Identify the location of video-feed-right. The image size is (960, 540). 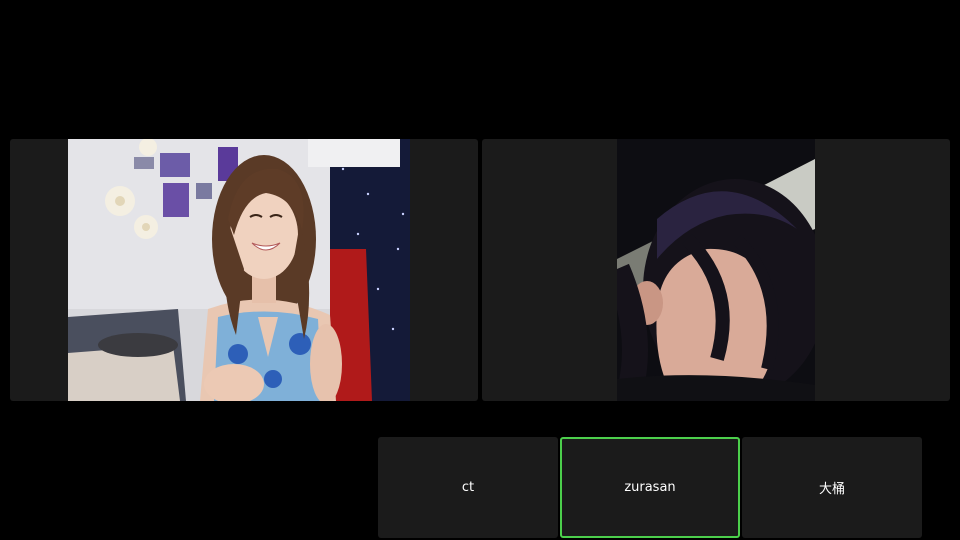
(716, 270).